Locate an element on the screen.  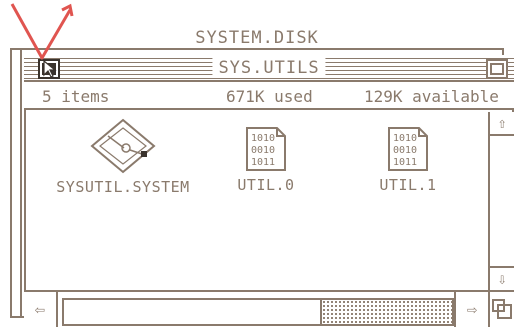
horizontal-scrollbar: ⇦ ⇨ is located at coordinates (256, 308).